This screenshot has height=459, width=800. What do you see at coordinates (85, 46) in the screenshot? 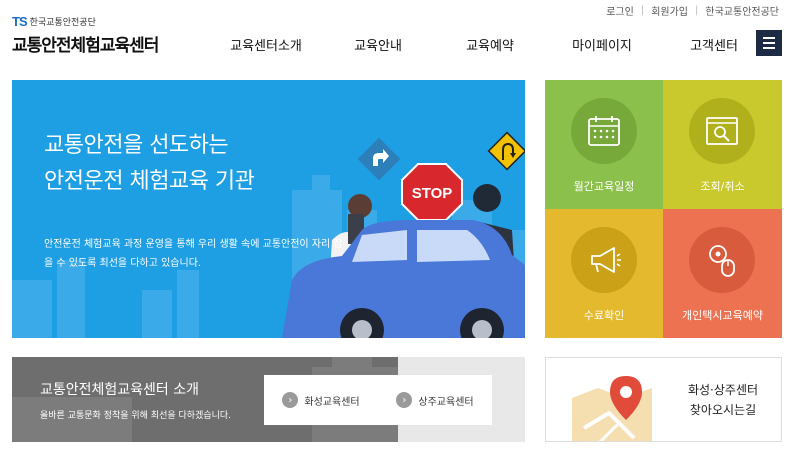
I see `logo-title: 교통안전체험교육센터` at bounding box center [85, 46].